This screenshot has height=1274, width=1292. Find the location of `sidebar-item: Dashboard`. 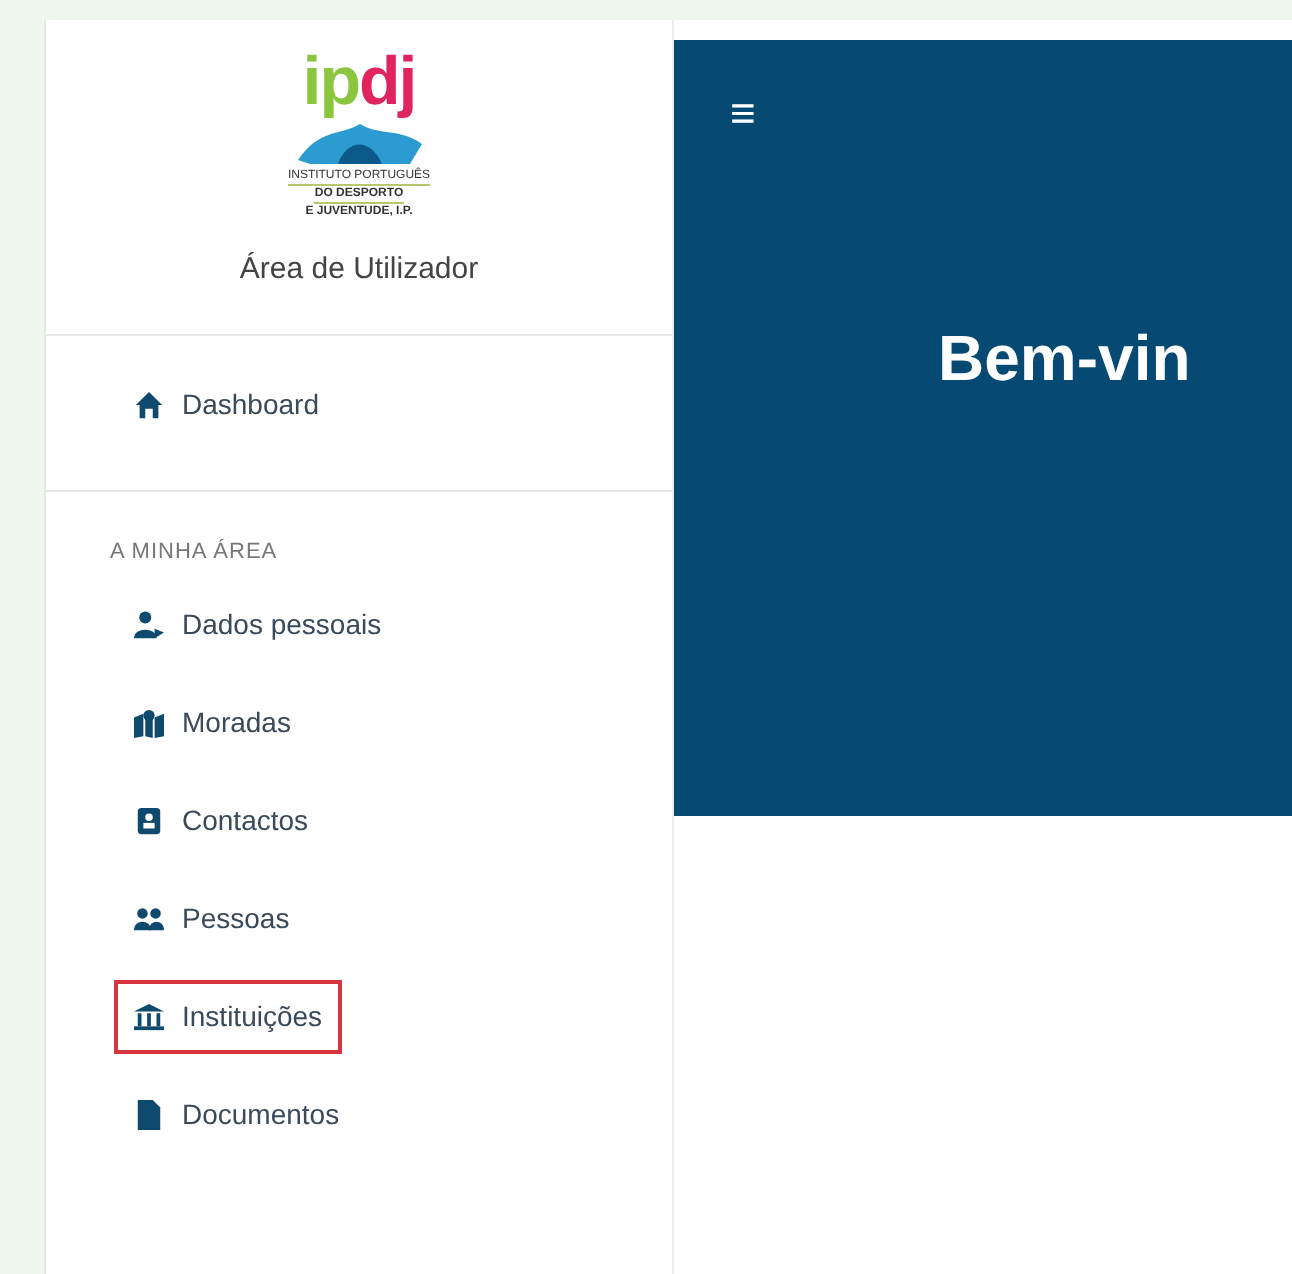

sidebar-item: Dashboard is located at coordinates (226, 404).